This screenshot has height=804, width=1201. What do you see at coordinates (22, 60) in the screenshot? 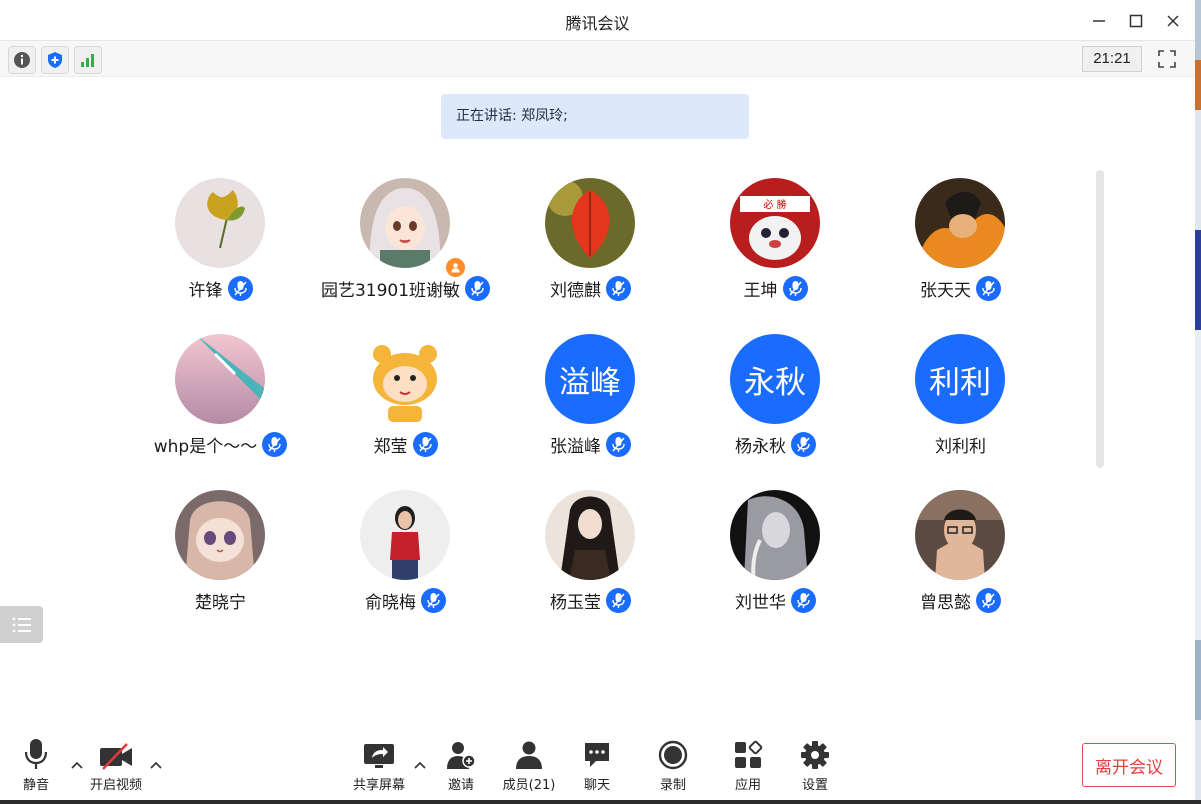
I see `meeting-info-button` at bounding box center [22, 60].